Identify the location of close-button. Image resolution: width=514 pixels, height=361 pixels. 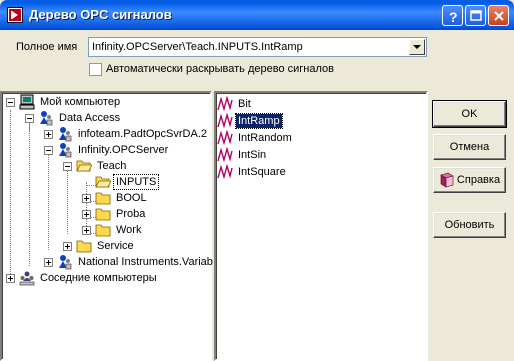
(498, 15).